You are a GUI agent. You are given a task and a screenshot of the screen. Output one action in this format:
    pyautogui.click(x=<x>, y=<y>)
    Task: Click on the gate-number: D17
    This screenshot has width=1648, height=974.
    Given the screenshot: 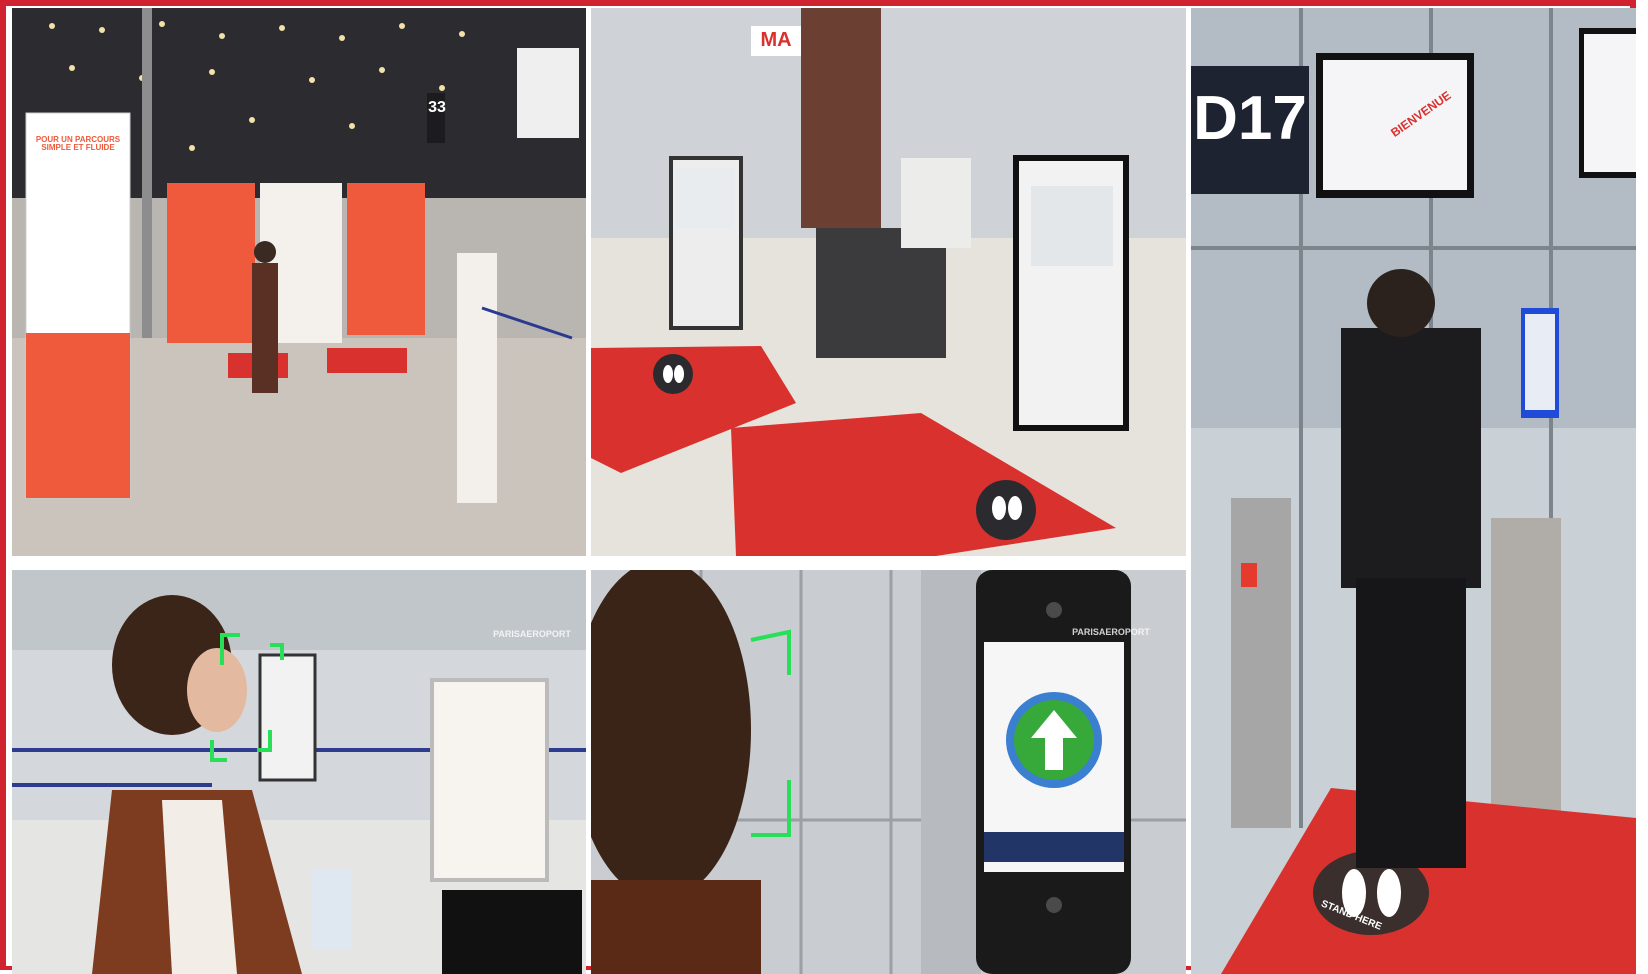 What is the action you would take?
    pyautogui.click(x=1250, y=118)
    